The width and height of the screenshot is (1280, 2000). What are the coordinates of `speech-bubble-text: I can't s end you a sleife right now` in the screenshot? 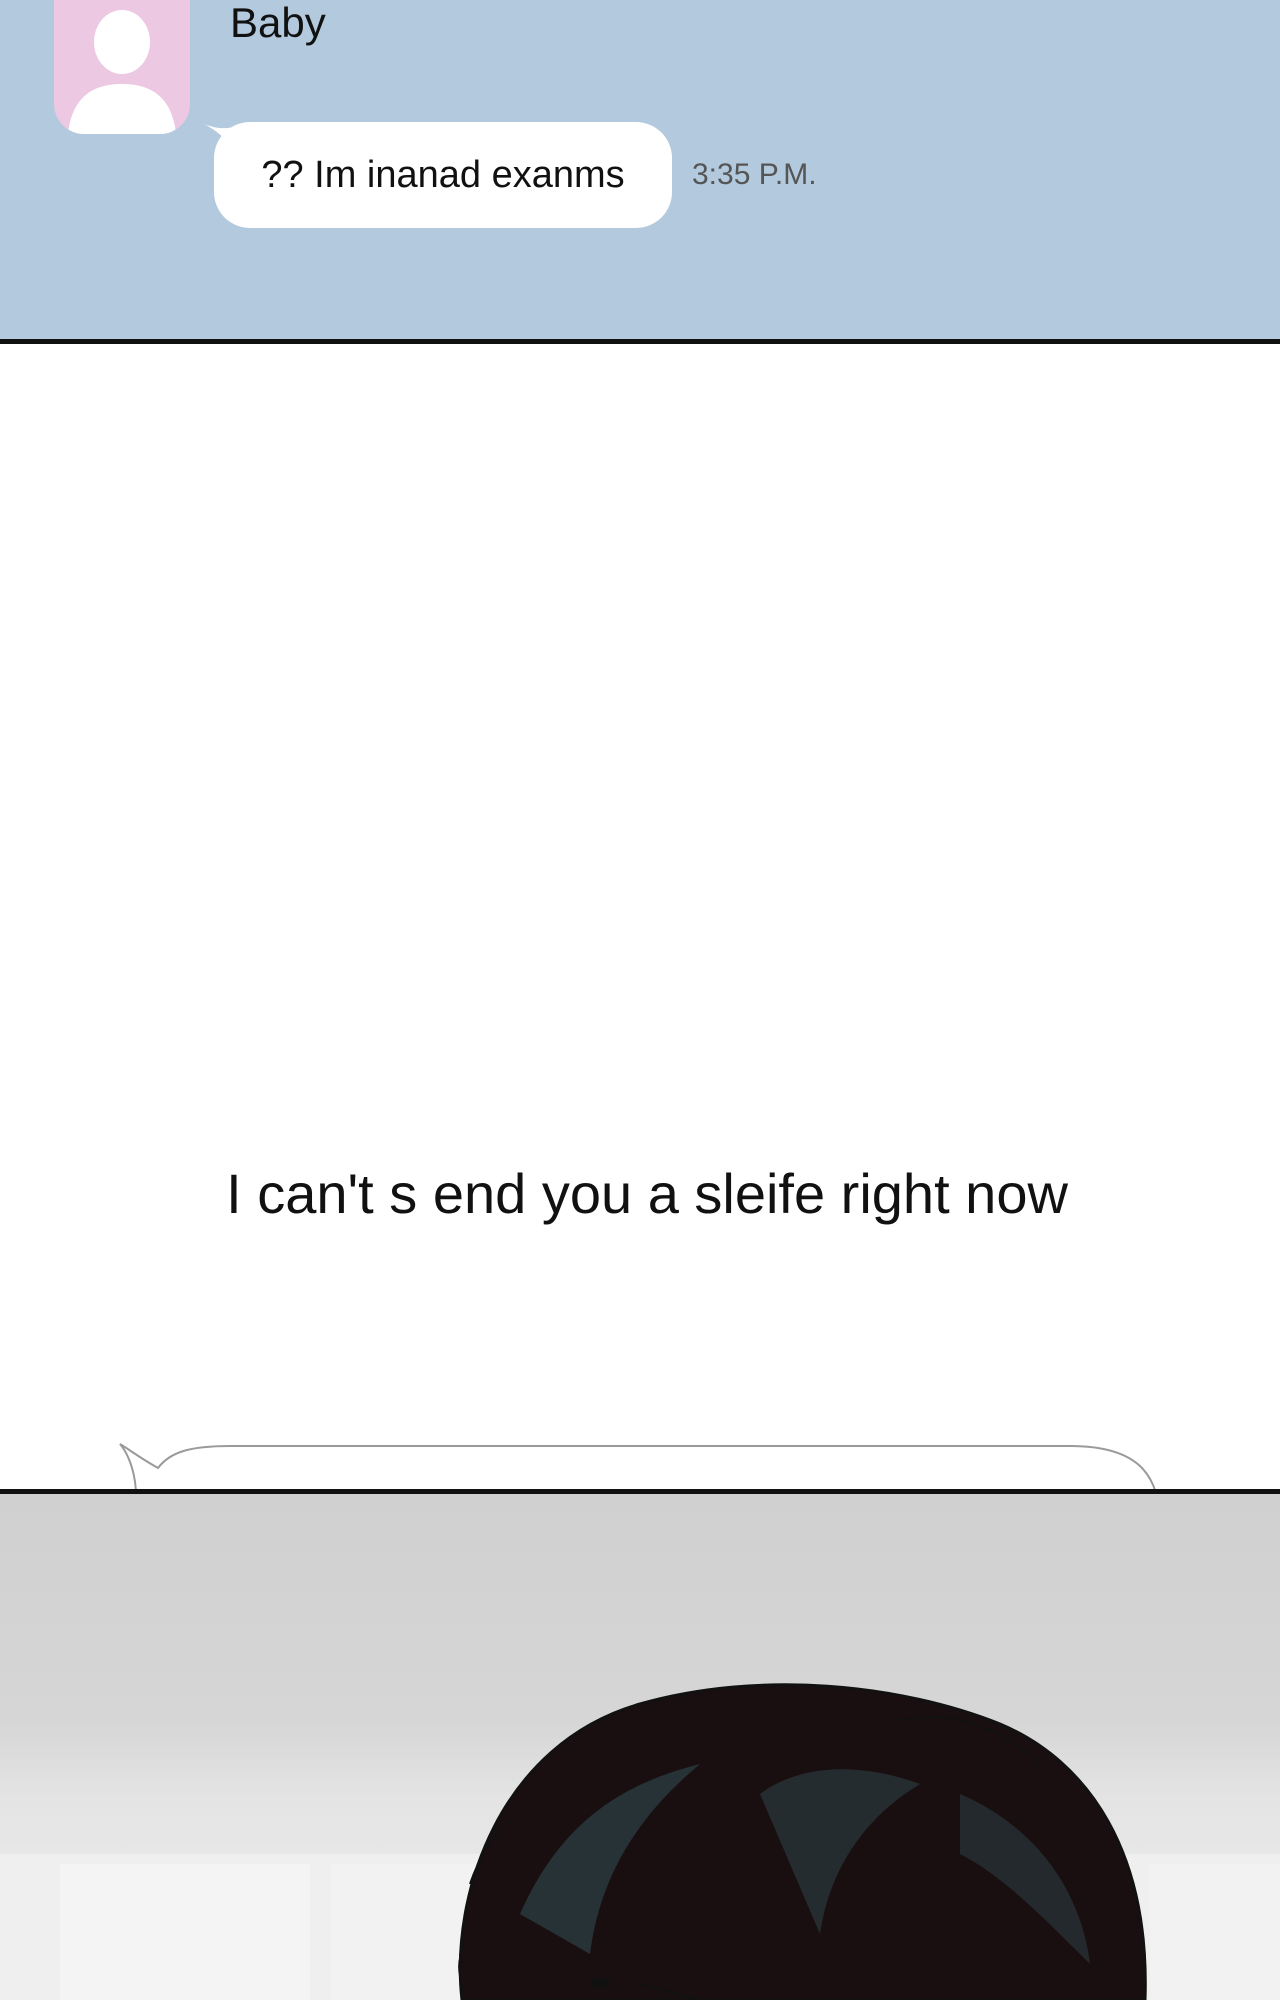 It's located at (647, 1193).